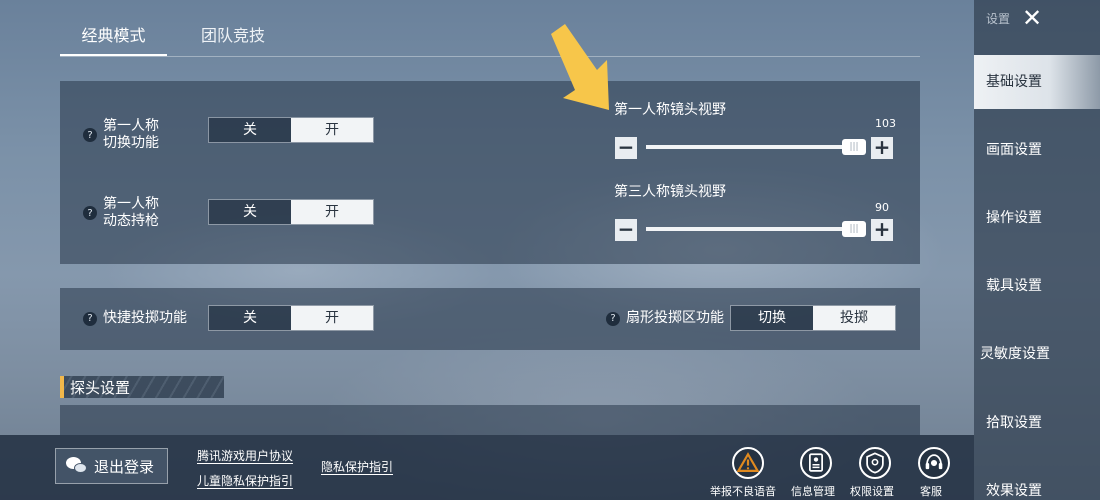 This screenshot has width=1100, height=500. I want to click on dynamic-gun-on-button: 开, so click(332, 212).